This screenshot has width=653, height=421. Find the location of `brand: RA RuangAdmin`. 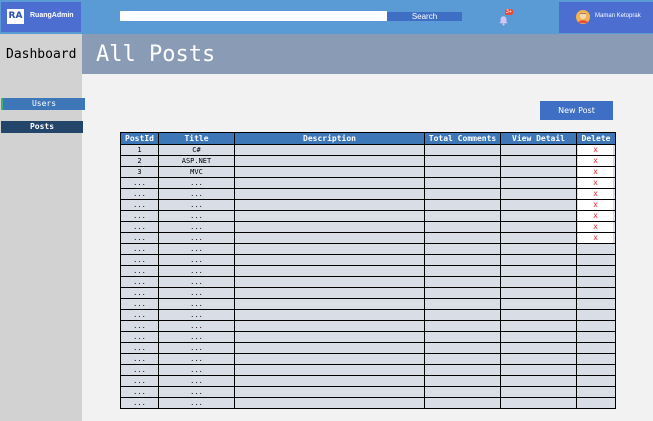

brand: RA RuangAdmin is located at coordinates (41, 17).